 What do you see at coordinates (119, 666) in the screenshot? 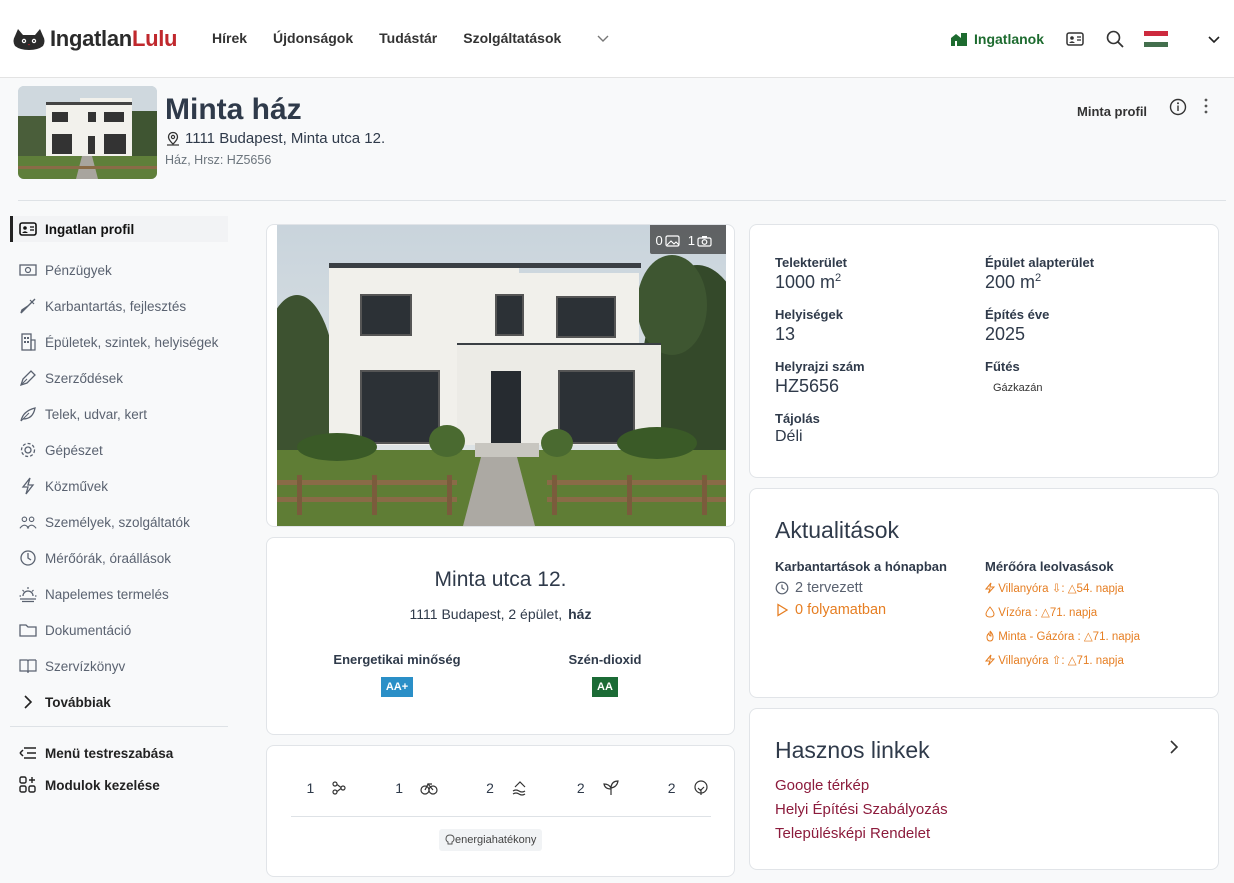
I see `sidebar-item-service-book: Szervízkönyv` at bounding box center [119, 666].